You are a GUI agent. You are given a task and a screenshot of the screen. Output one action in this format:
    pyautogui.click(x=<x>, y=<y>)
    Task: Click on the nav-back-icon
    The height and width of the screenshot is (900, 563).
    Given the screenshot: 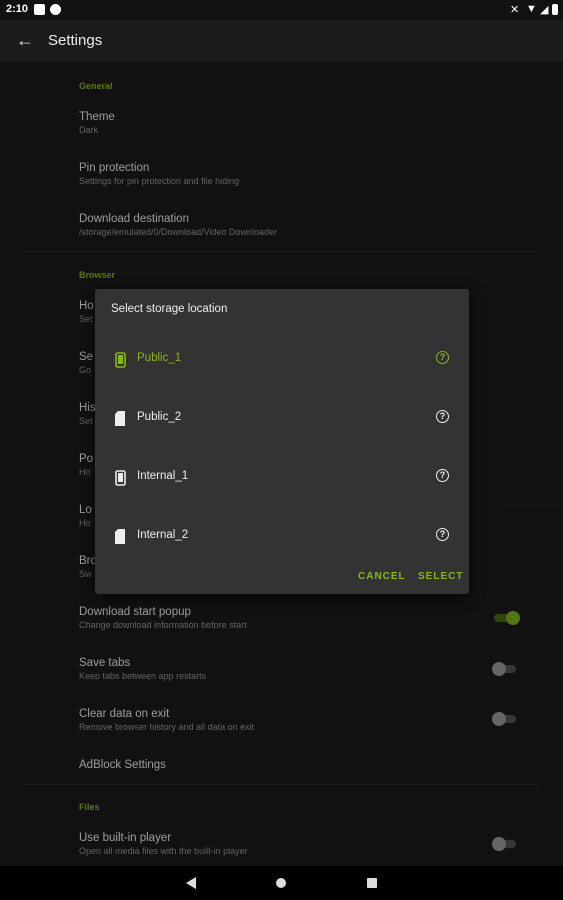 What is the action you would take?
    pyautogui.click(x=191, y=883)
    